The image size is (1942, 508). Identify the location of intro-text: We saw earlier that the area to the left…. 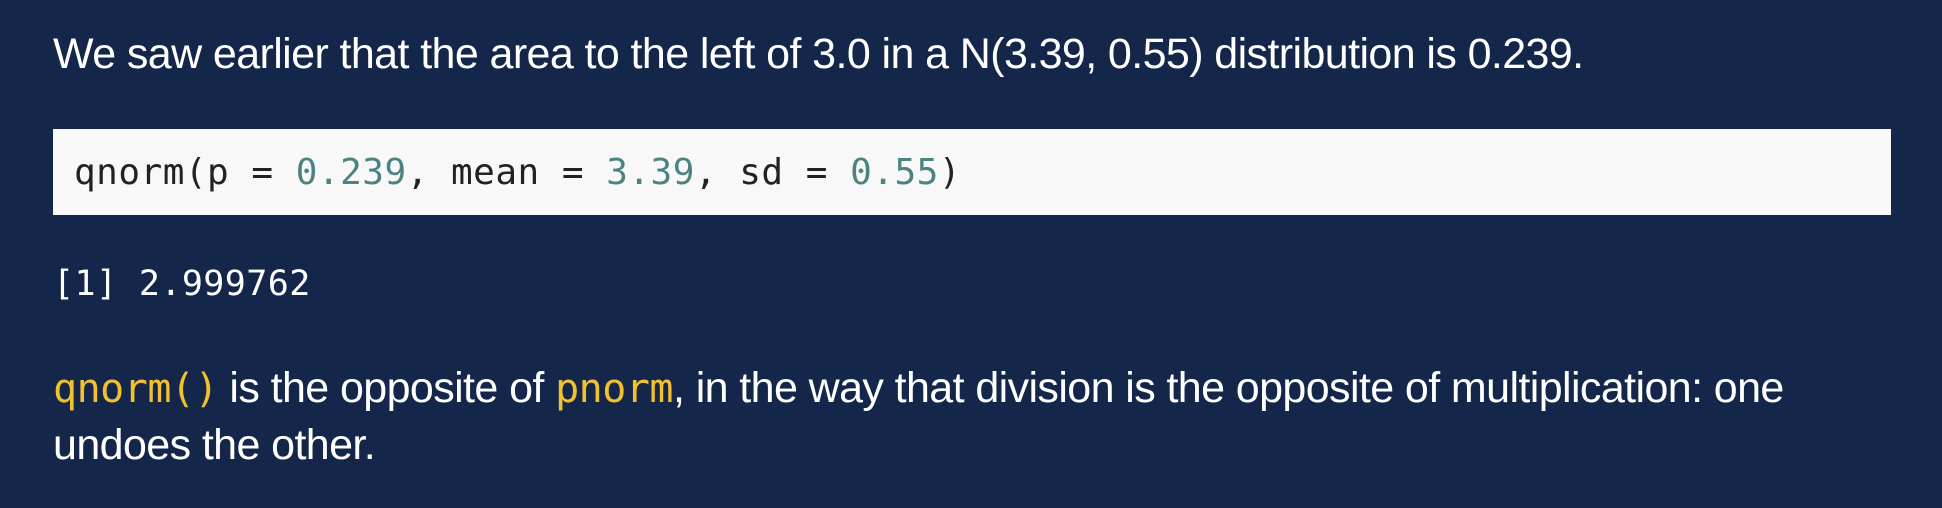
(818, 54).